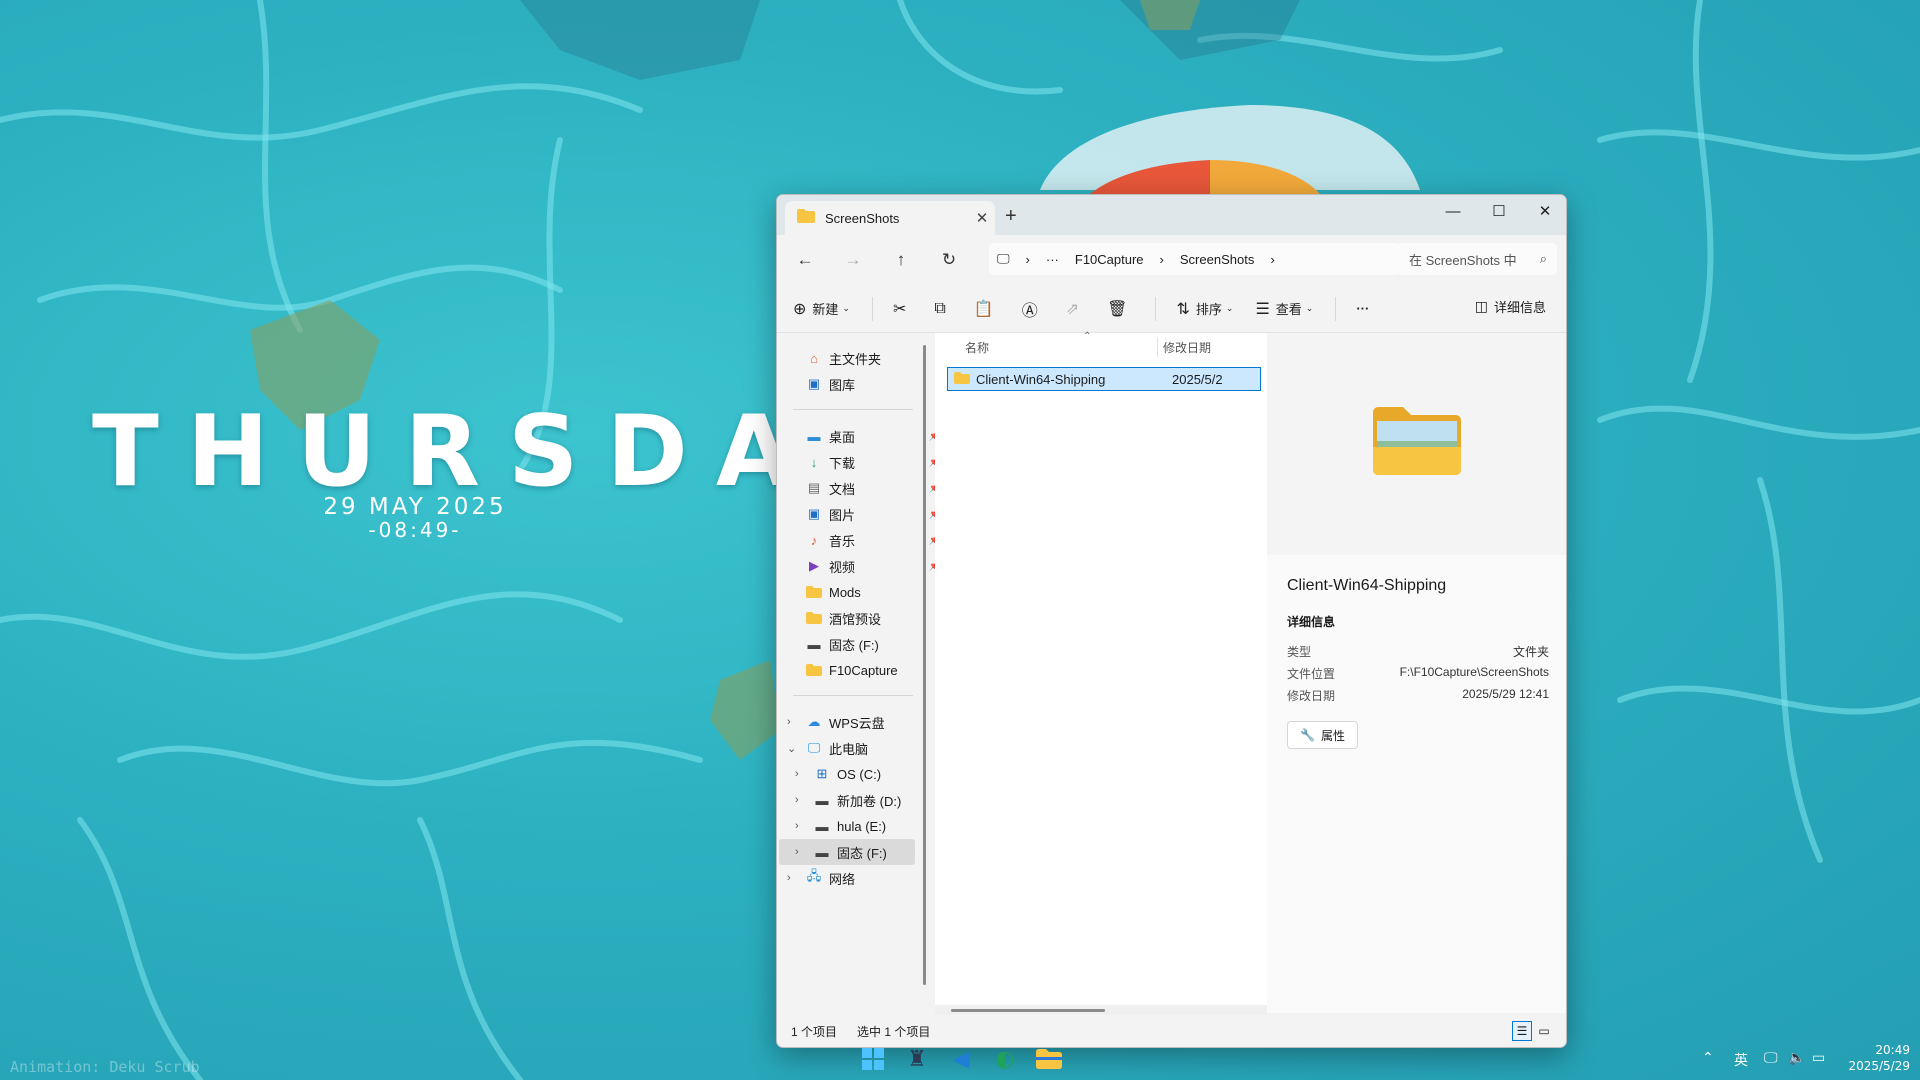  I want to click on minimize-button: —, so click(1453, 211).